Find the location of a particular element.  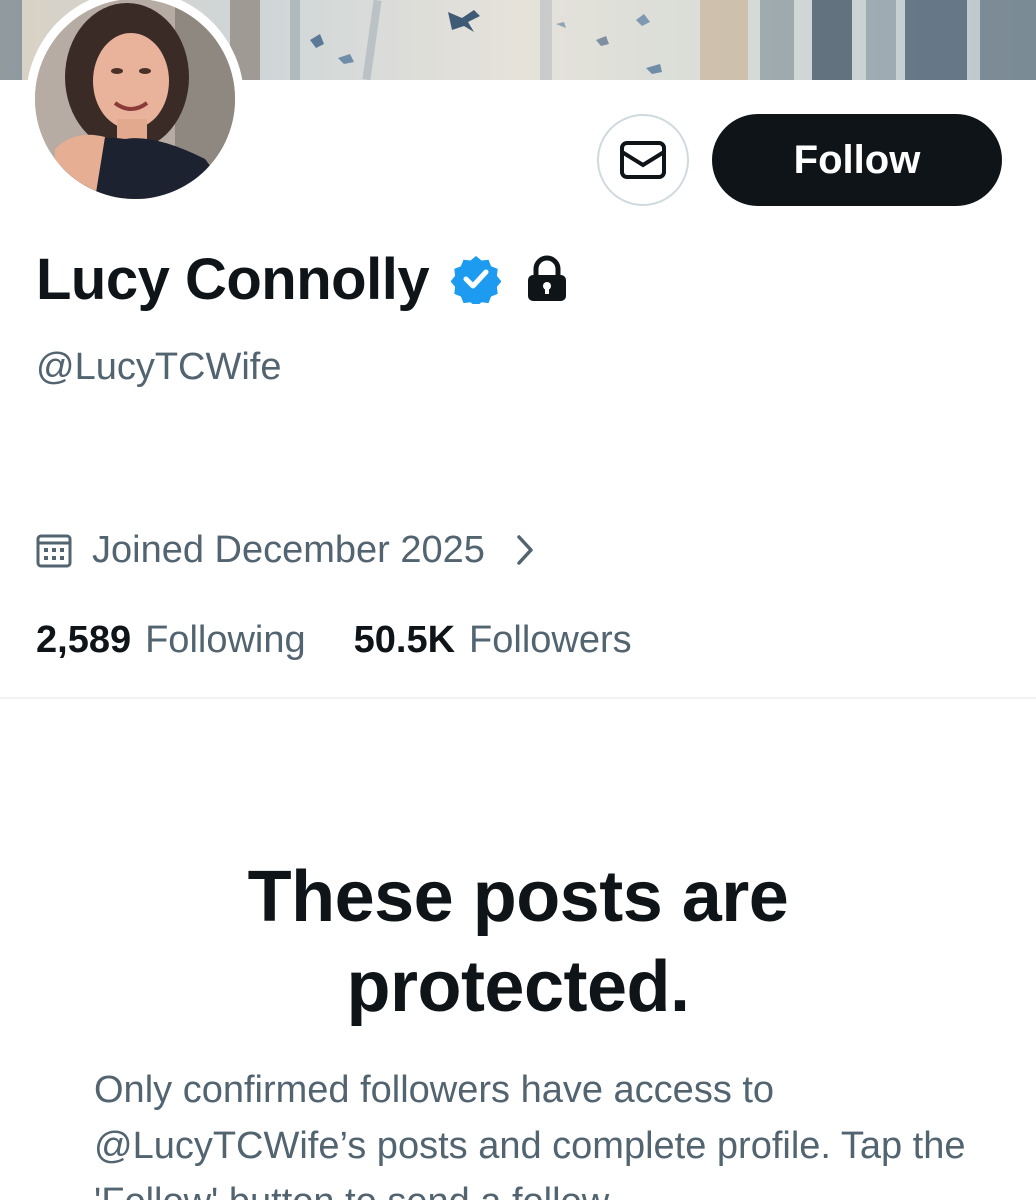

chevron-right-icon is located at coordinates (525, 550).